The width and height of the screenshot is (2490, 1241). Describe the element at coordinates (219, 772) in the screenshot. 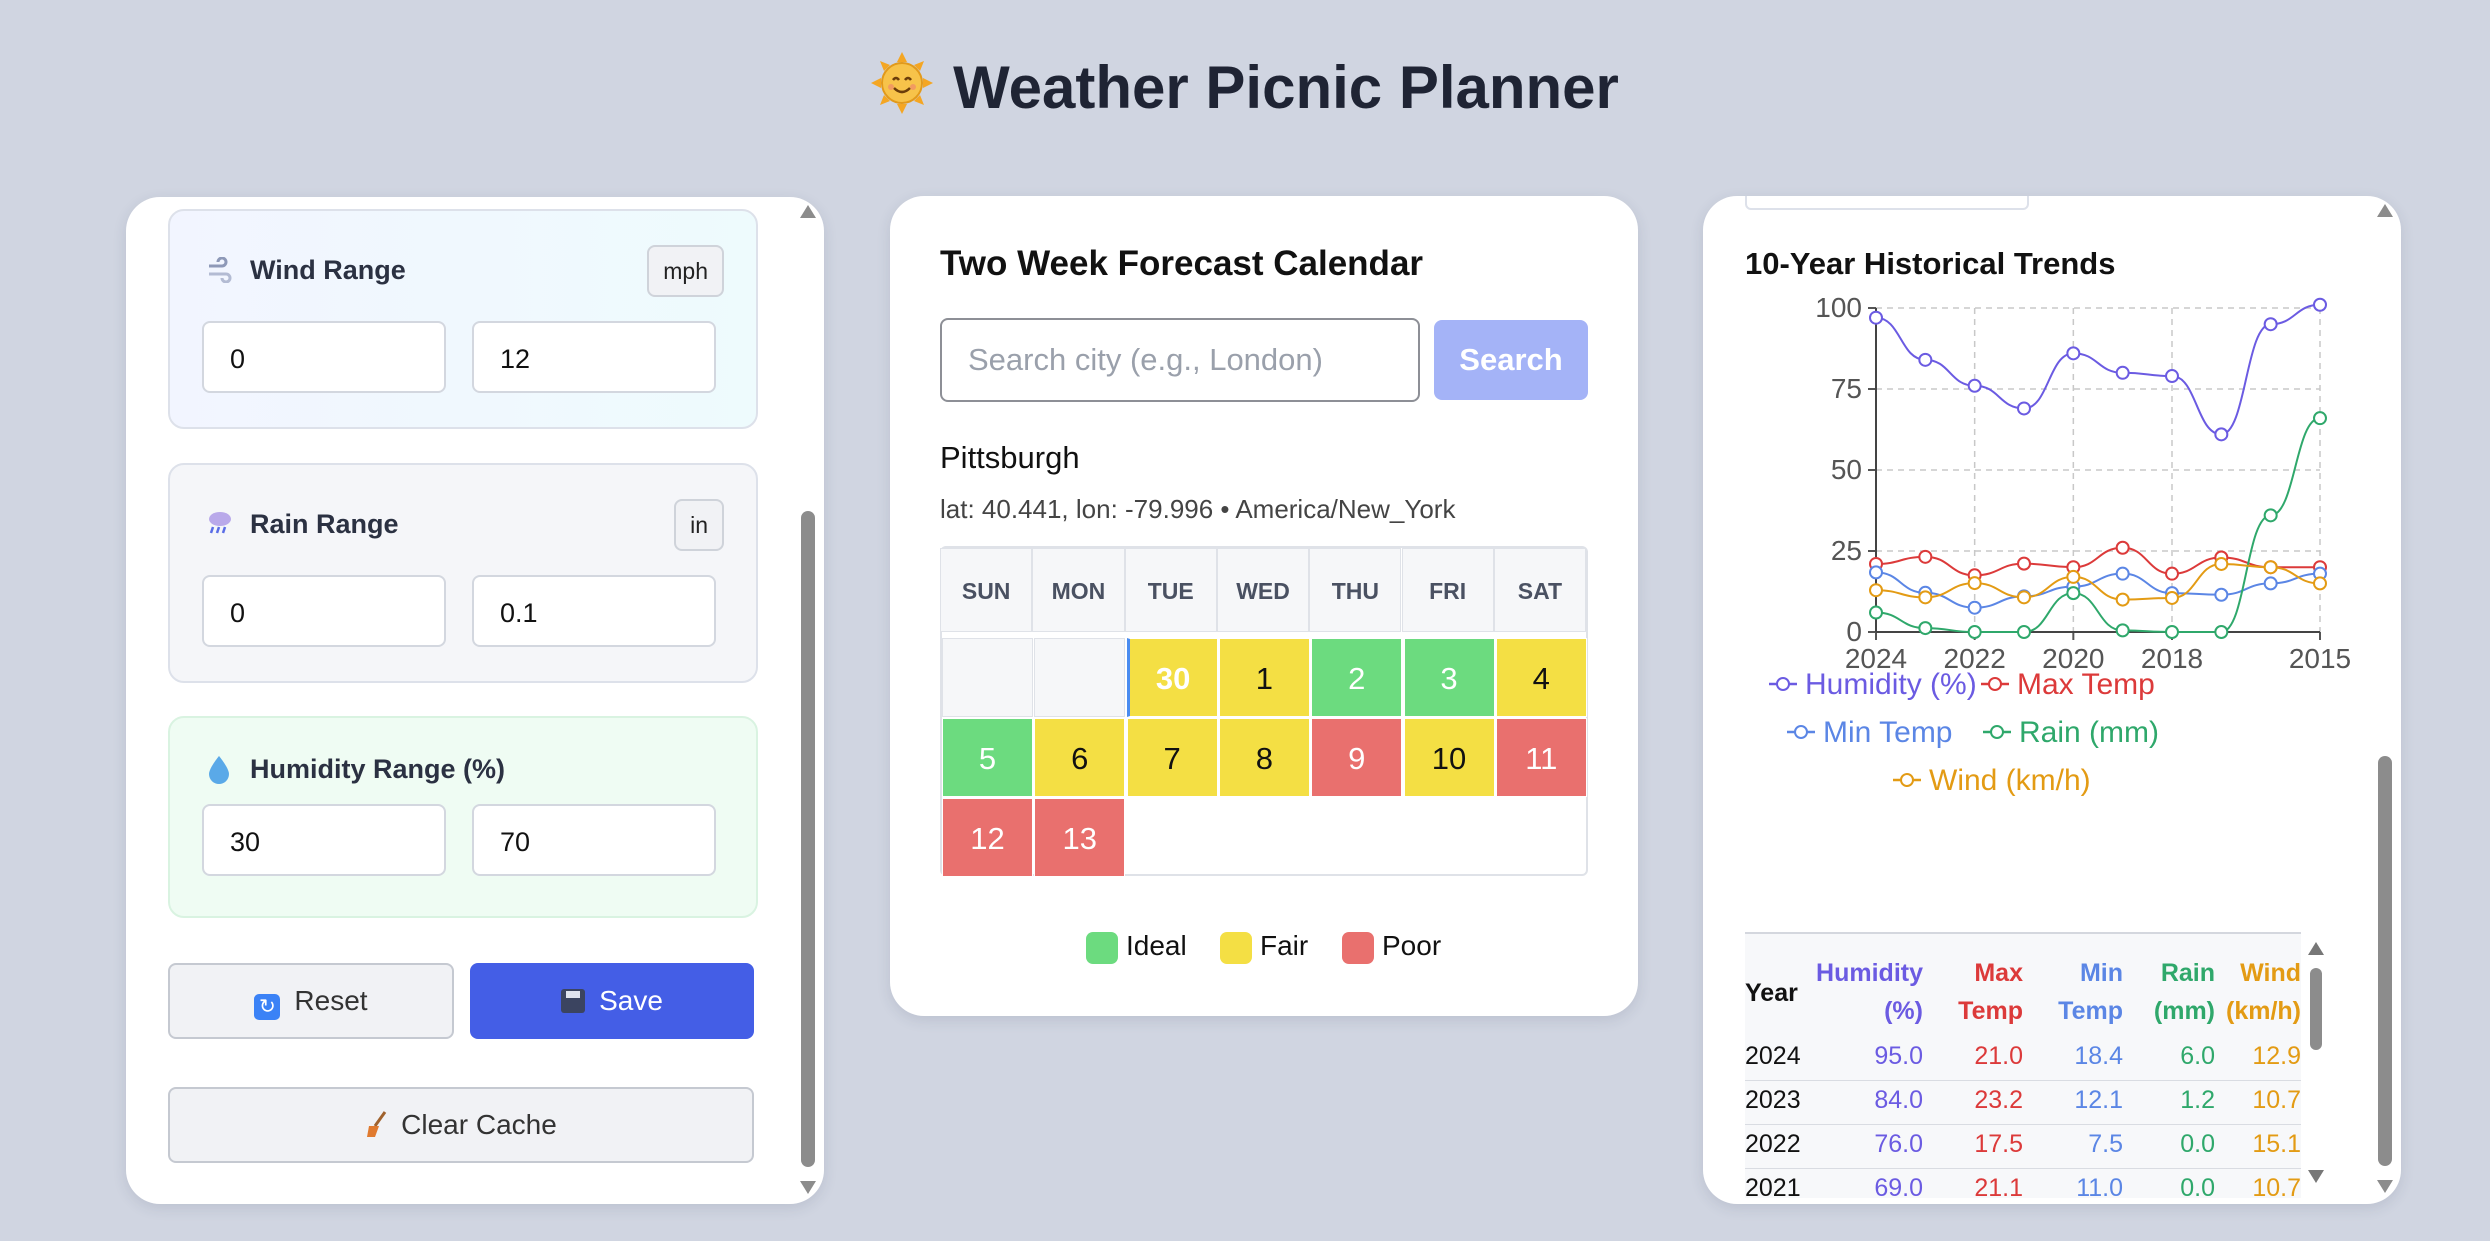

I see `droplet-icon` at that location.